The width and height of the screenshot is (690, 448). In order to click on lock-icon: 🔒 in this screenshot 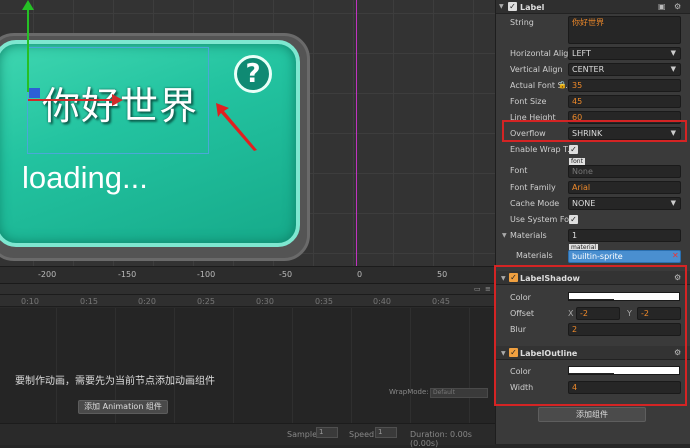, I will do `click(562, 85)`.